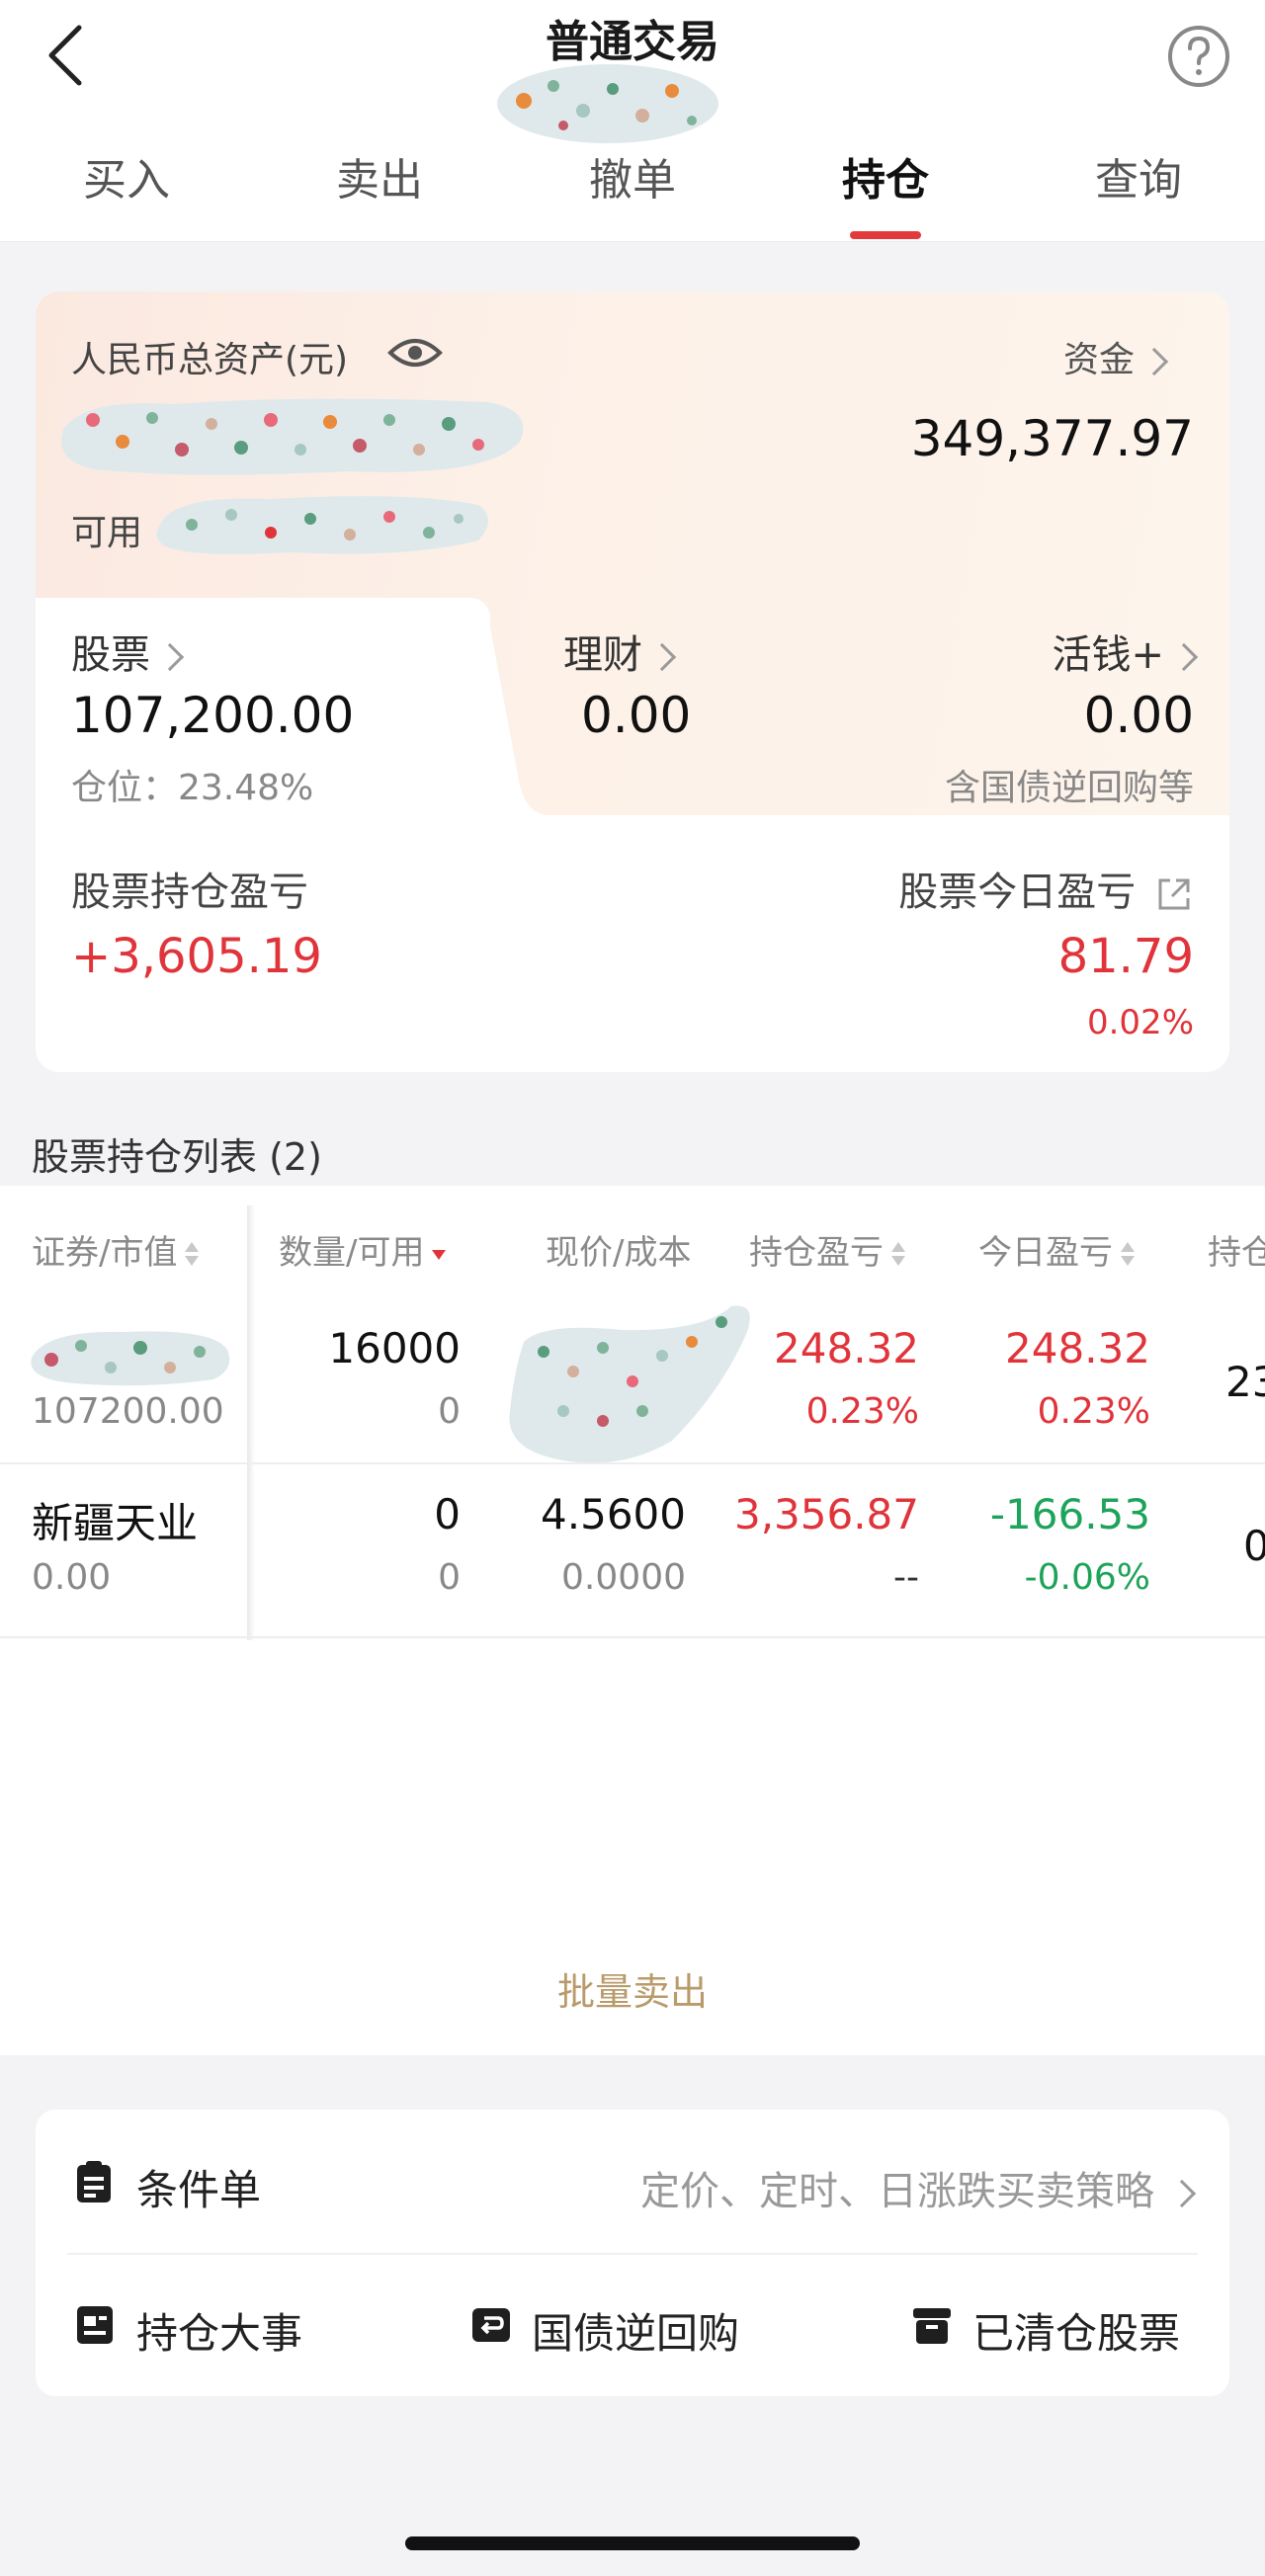 The height and width of the screenshot is (2576, 1265). Describe the element at coordinates (352, 1253) in the screenshot. I see `column-header-quantity-label: 数量/可用` at that location.